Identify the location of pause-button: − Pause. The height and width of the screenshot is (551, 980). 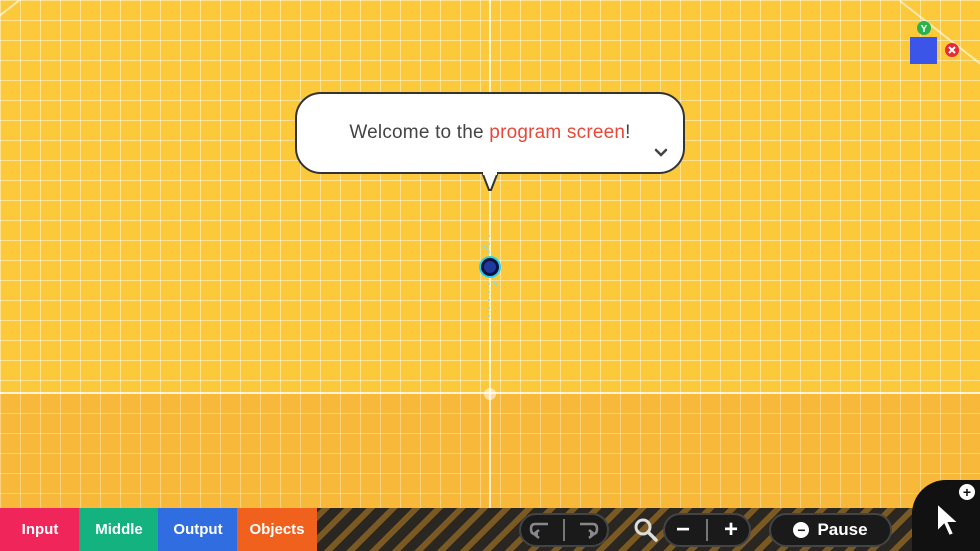
(830, 530).